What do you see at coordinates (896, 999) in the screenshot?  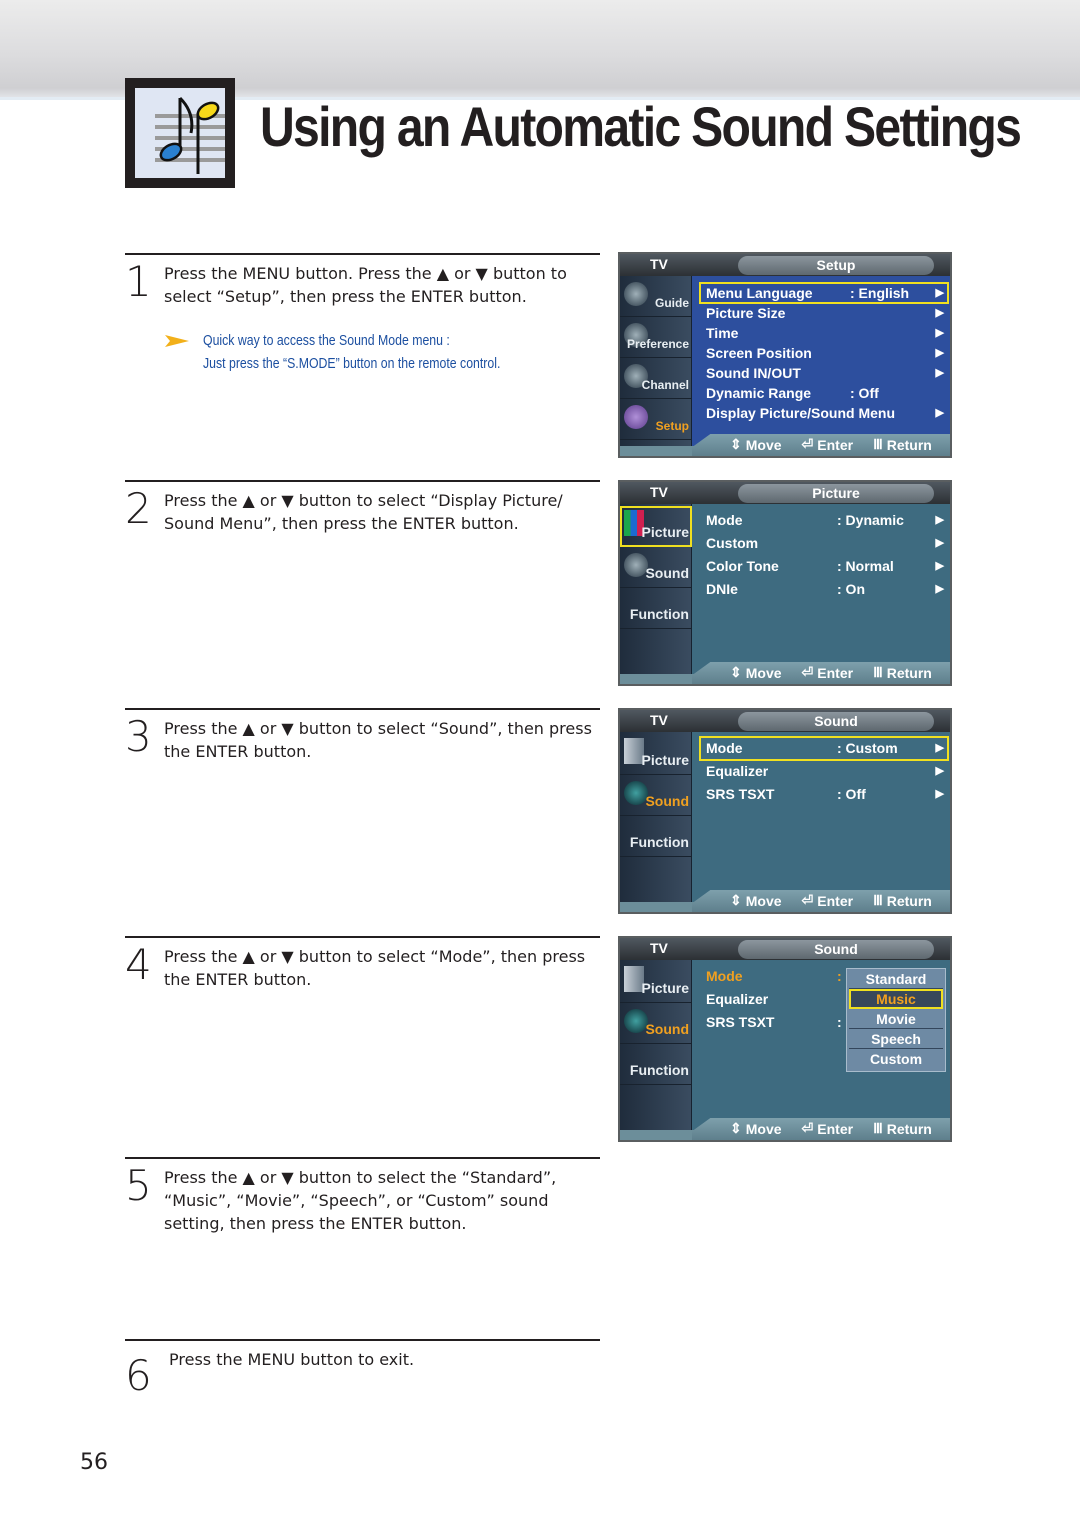 I see `option-music: Music` at bounding box center [896, 999].